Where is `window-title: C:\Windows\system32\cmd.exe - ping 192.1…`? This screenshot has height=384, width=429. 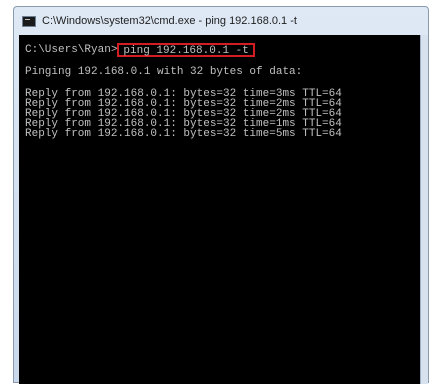 window-title: C:\Windows\system32\cmd.exe - ping 192.1… is located at coordinates (169, 21).